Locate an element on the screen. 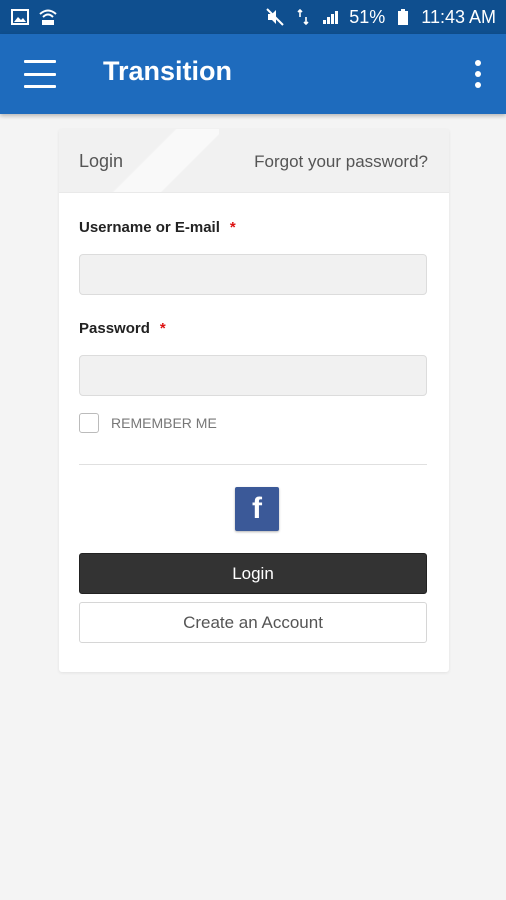 This screenshot has height=900, width=506. username-label: Username or E-mail * is located at coordinates (157, 227).